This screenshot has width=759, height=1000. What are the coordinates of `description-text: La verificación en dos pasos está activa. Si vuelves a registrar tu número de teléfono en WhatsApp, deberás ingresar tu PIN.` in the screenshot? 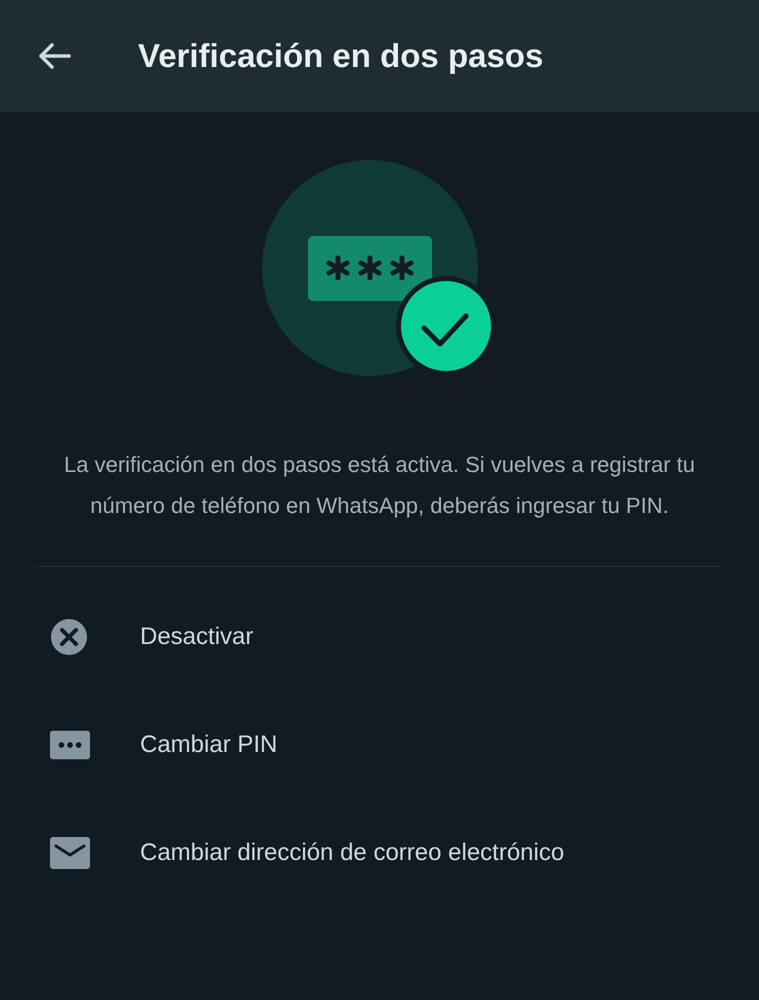 It's located at (379, 505).